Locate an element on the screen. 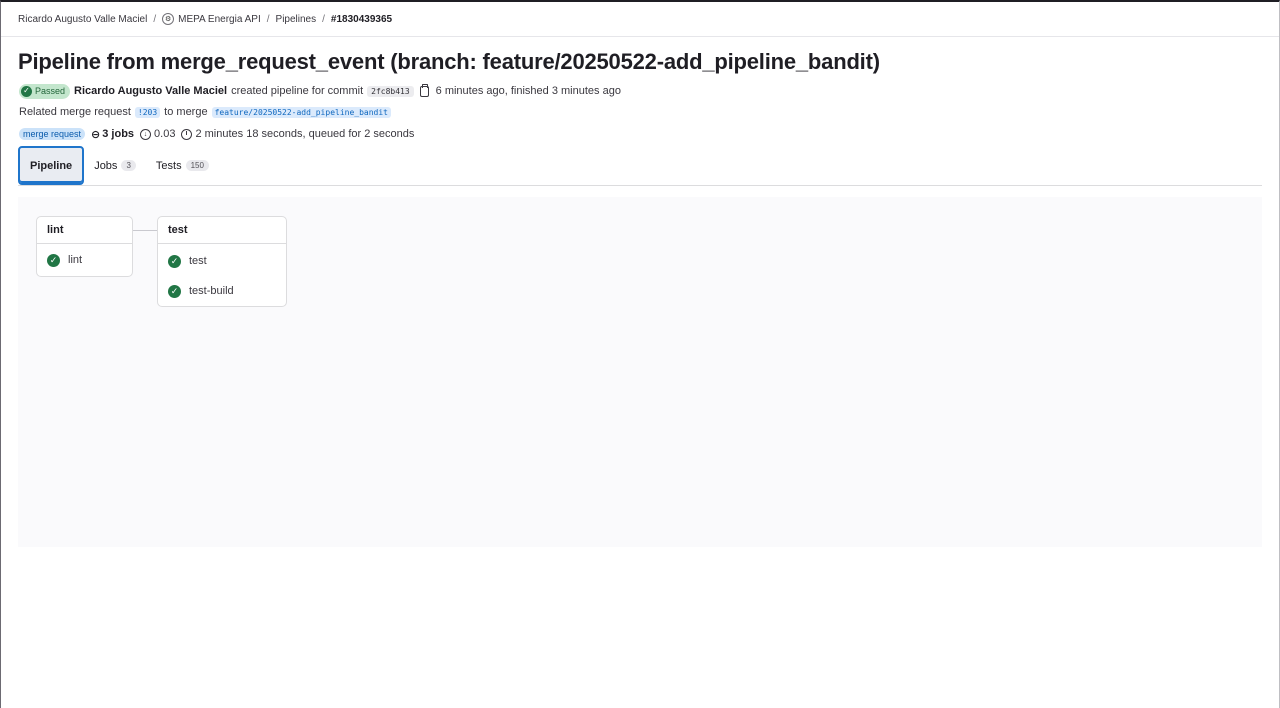 The image size is (1280, 708). pipeline-tabs: Pipeline Jobs 3 Tests 150 is located at coordinates (640, 166).